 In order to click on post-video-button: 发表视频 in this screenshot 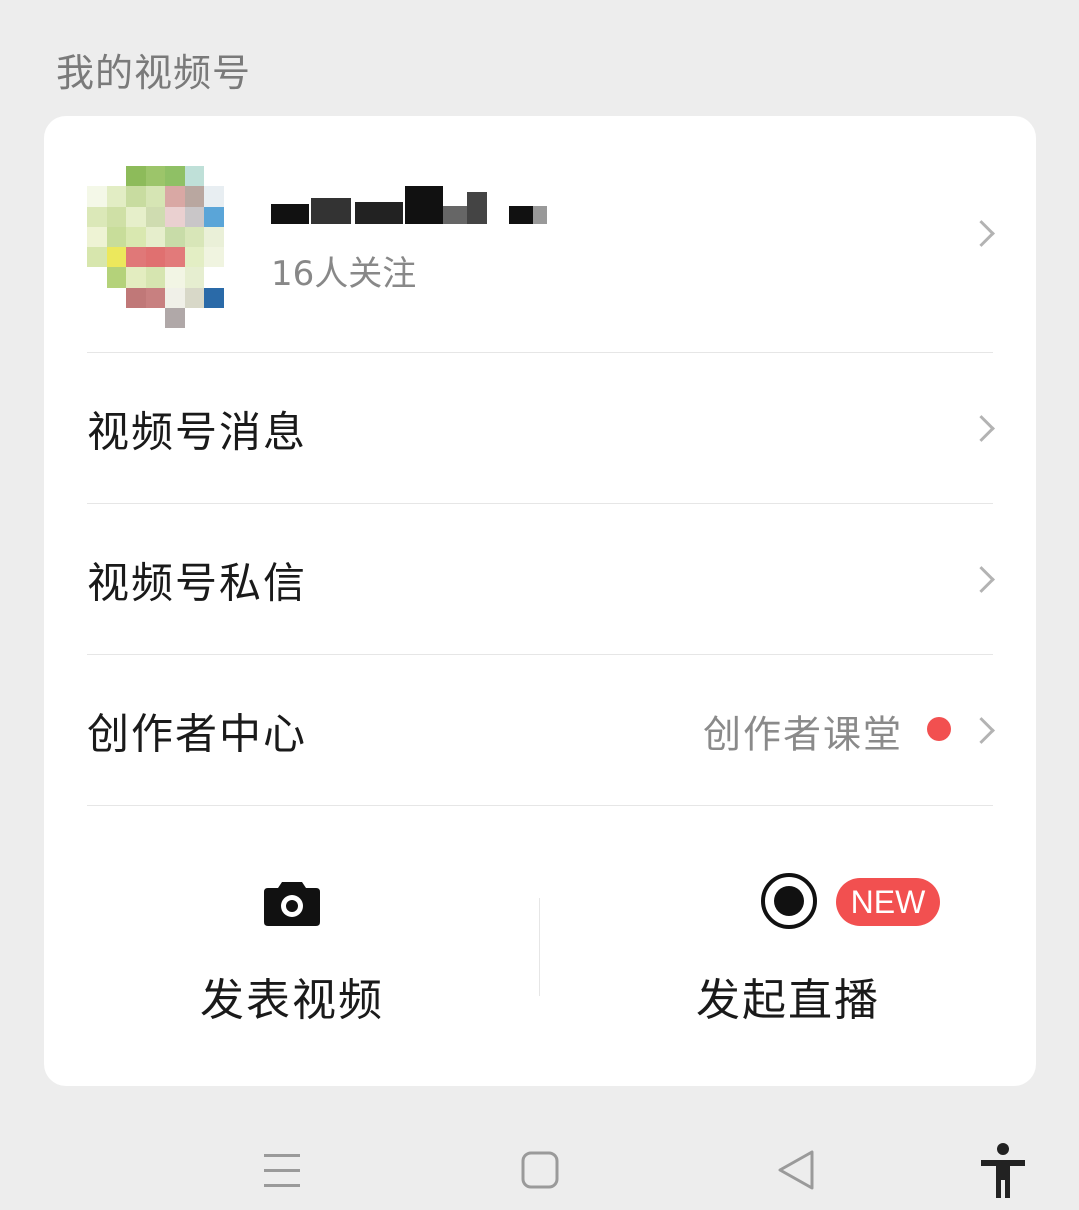, I will do `click(292, 946)`.